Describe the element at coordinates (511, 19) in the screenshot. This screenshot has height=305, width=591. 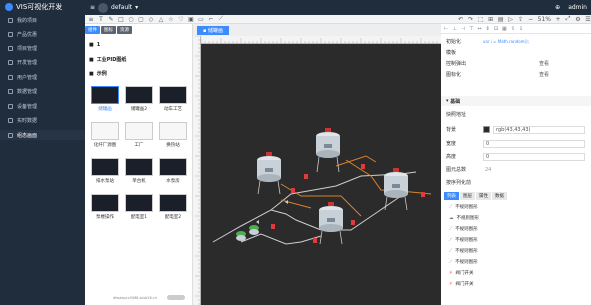
I see `preview-icon: ▷` at that location.